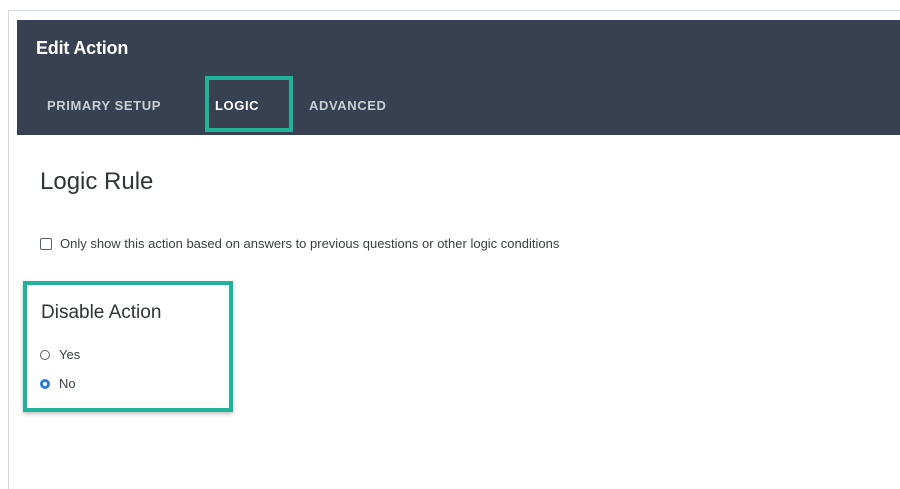 The width and height of the screenshot is (900, 489). Describe the element at coordinates (128, 346) in the screenshot. I see `disable-action-panel: Disable Action Yes No` at that location.